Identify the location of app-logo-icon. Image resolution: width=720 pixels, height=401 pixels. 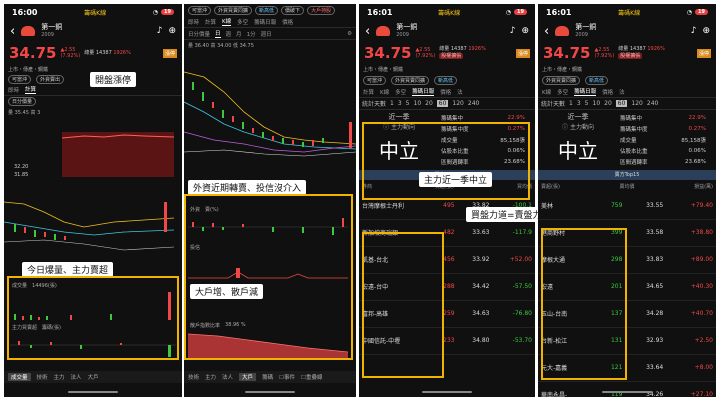
(383, 31).